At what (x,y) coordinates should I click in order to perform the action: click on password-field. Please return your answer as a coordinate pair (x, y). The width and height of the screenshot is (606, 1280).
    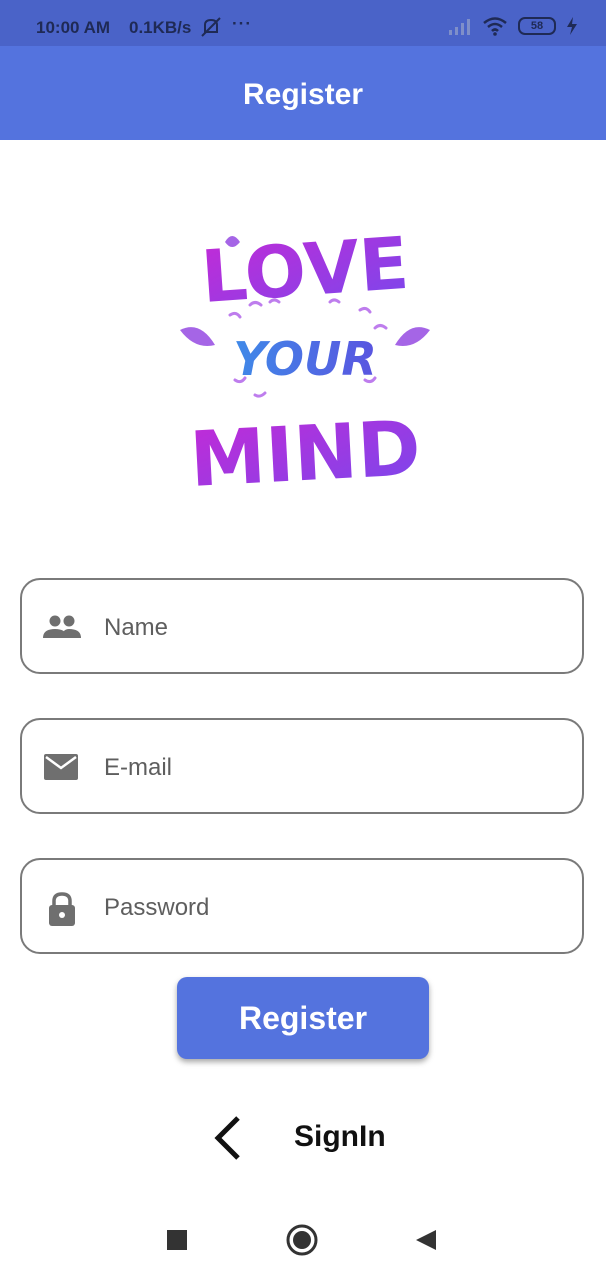
    Looking at the image, I should click on (302, 906).